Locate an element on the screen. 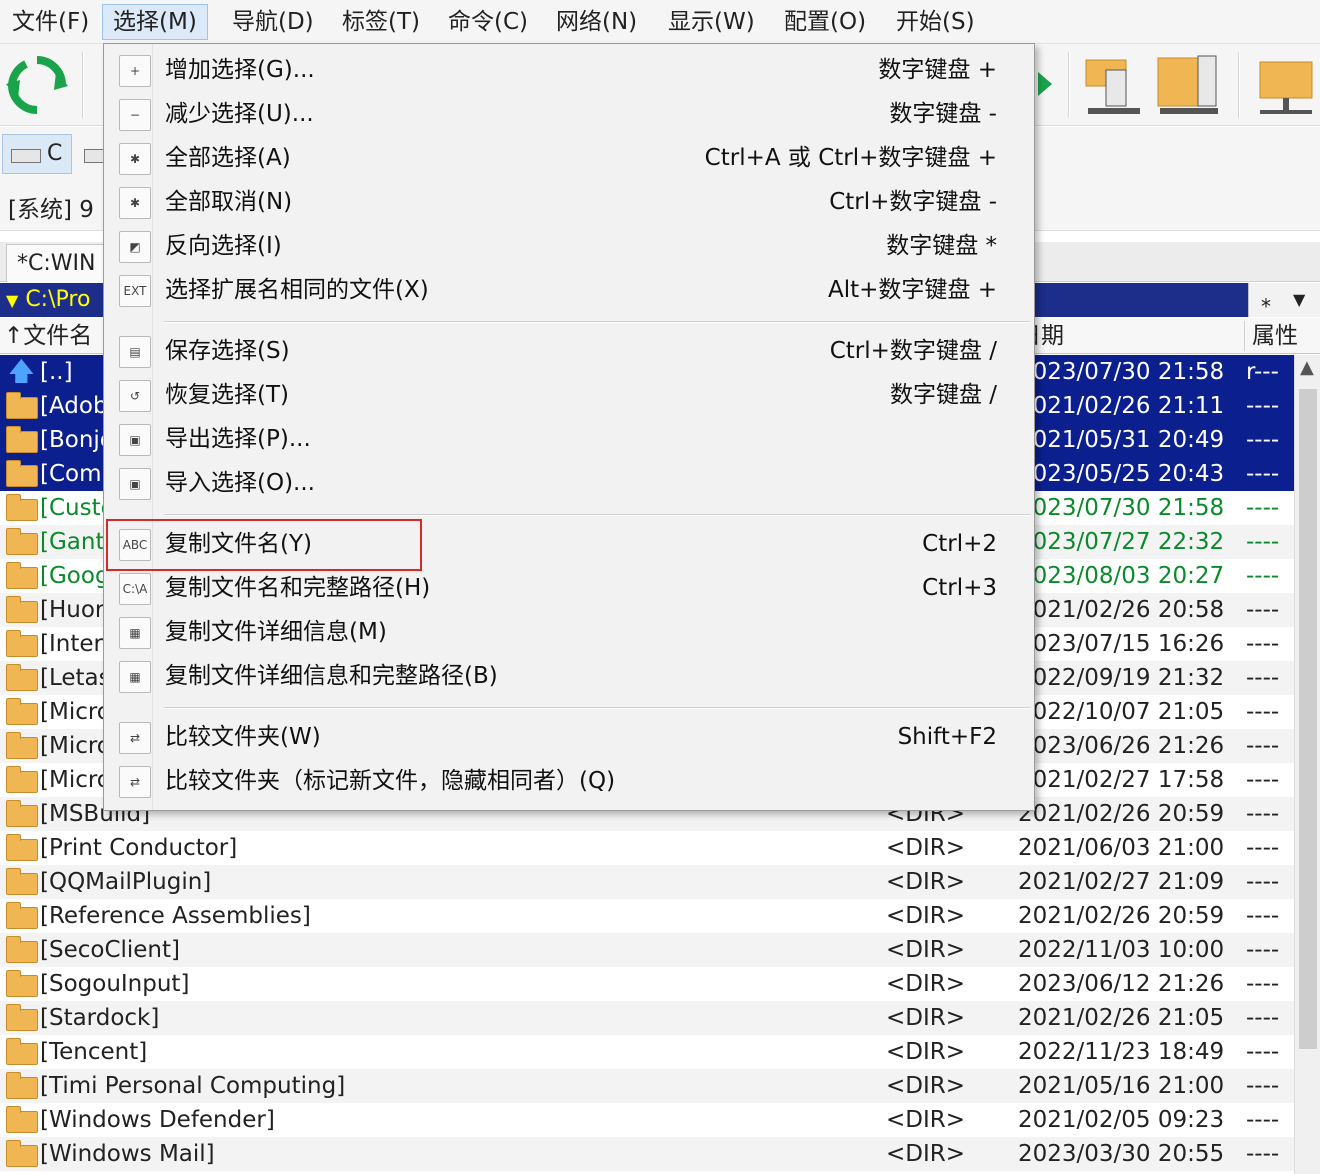 The image size is (1320, 1174). menu-commands: 命令(C) is located at coordinates (488, 22).